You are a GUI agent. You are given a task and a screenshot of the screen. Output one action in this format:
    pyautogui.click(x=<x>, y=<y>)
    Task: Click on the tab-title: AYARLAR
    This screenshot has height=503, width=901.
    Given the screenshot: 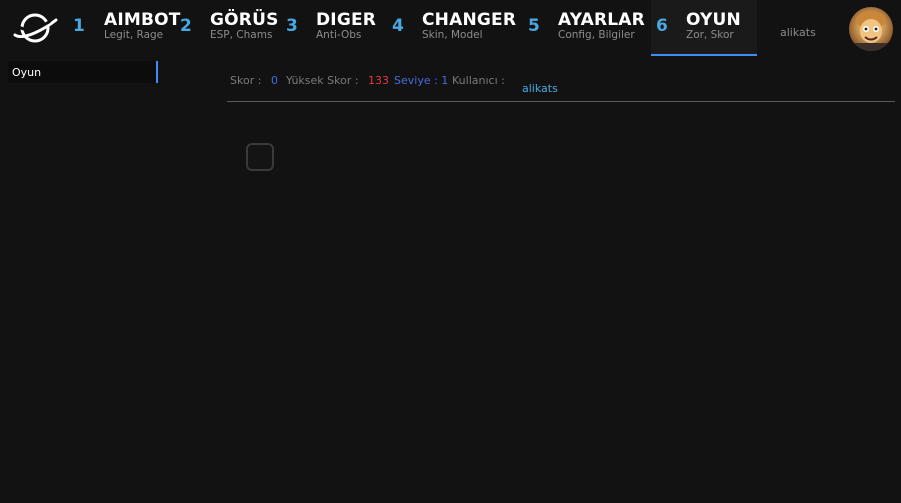 What is the action you would take?
    pyautogui.click(x=601, y=20)
    